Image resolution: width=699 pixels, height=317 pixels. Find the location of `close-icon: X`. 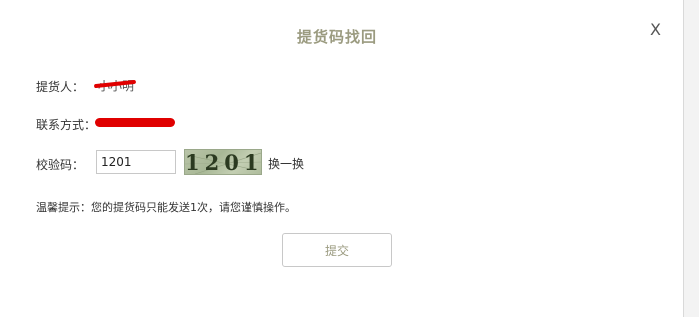

close-icon: X is located at coordinates (655, 29).